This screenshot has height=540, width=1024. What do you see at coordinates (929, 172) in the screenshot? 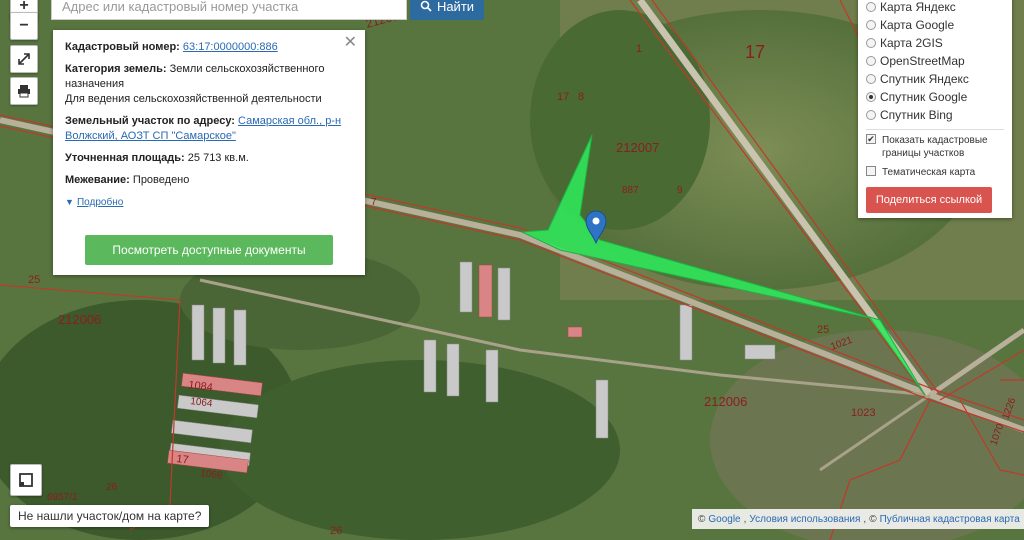
I see `thematic-map-label: Тематическая карта` at bounding box center [929, 172].